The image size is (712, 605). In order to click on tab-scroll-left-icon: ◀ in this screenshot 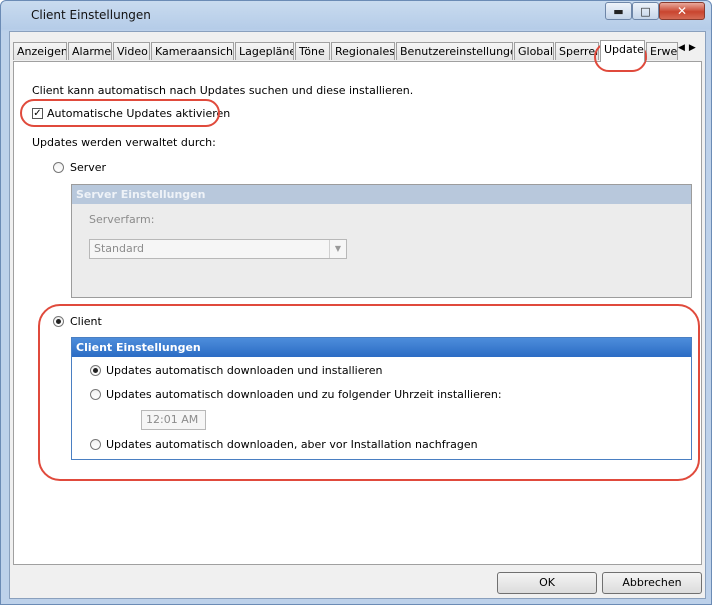, I will do `click(681, 51)`.